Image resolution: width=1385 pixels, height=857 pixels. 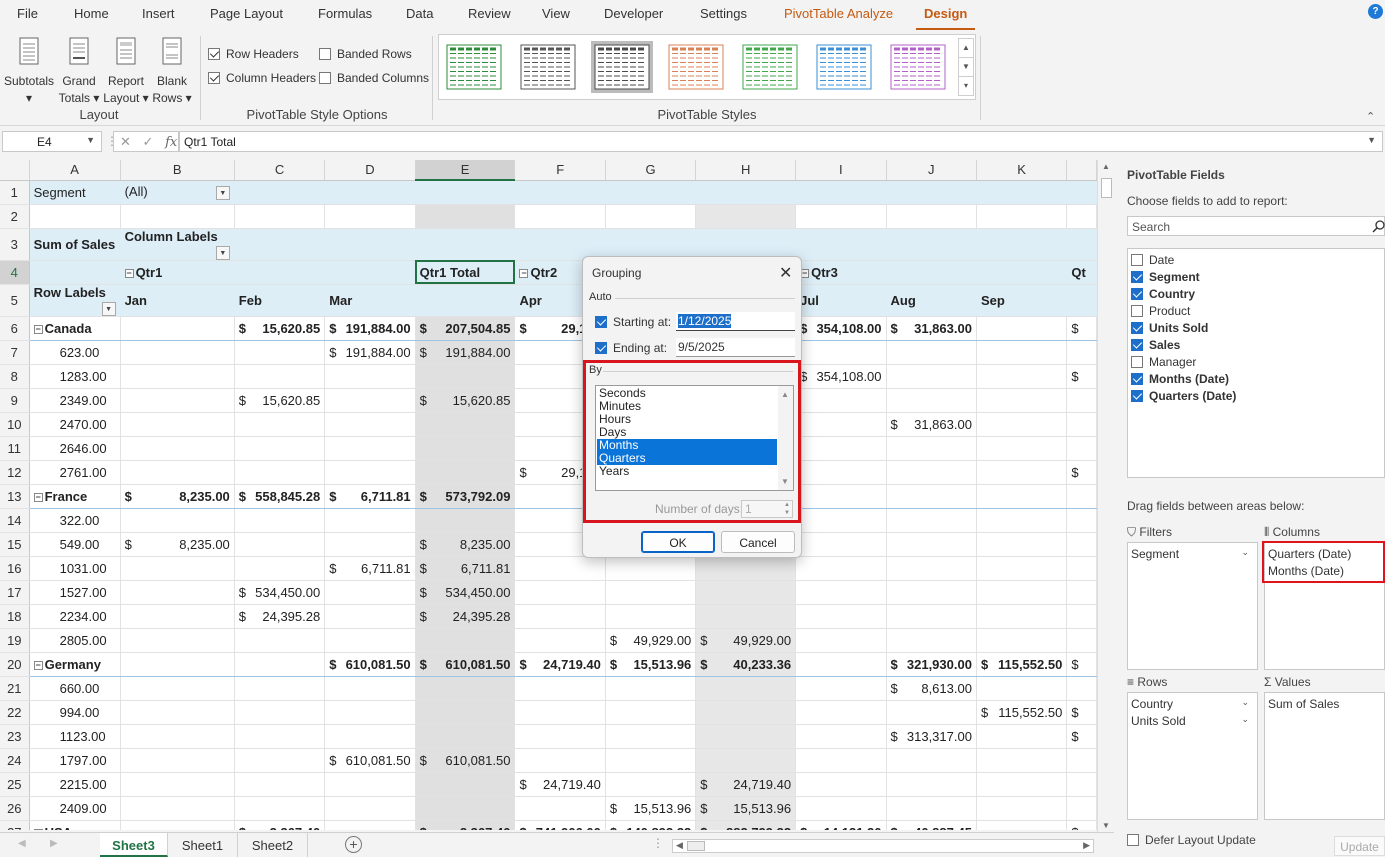 I want to click on cell: Sep, so click(x=1022, y=300).